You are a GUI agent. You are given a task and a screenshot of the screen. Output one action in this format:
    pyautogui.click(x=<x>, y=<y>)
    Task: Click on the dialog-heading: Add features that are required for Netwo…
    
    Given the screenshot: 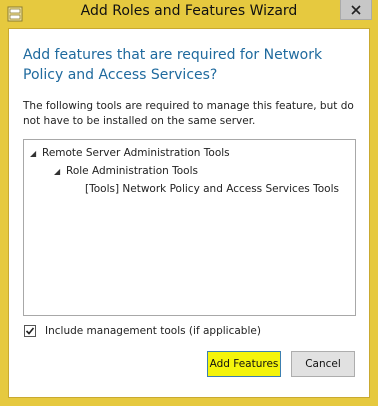 What is the action you would take?
    pyautogui.click(x=173, y=65)
    